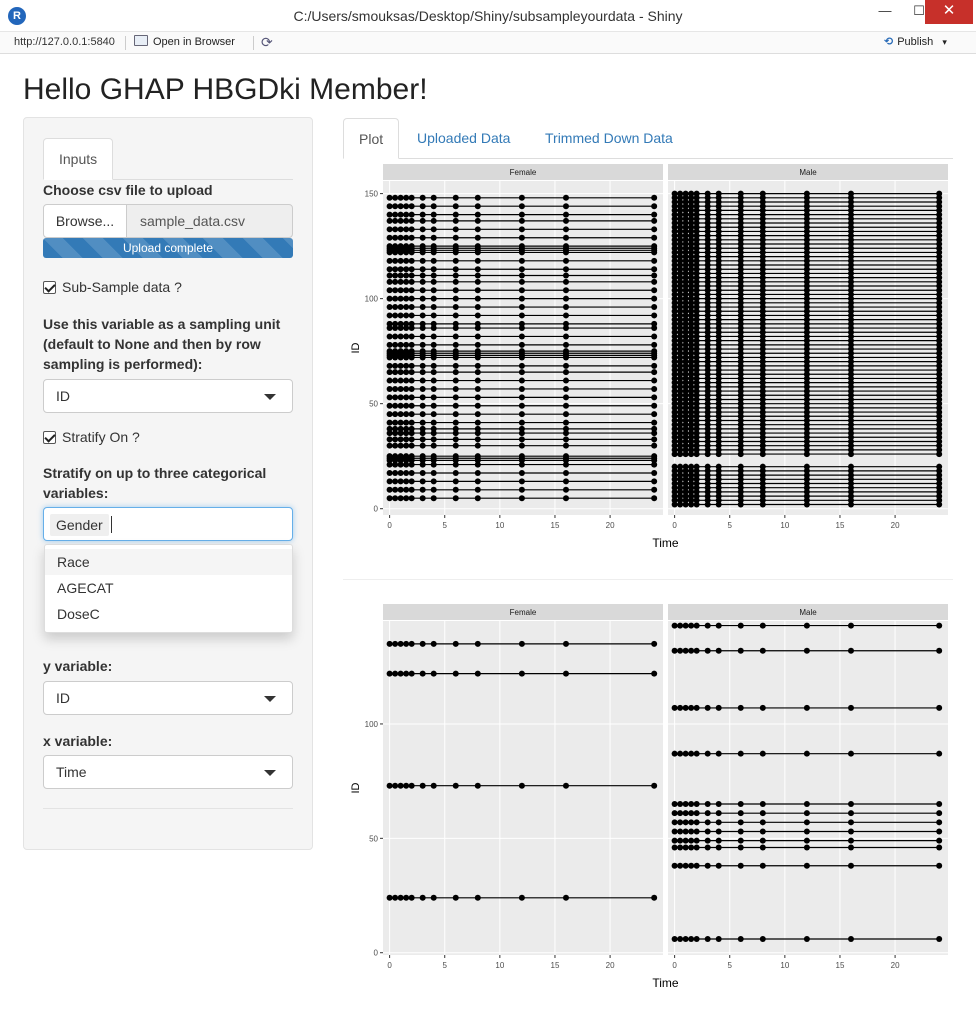 The image size is (976, 1011). What do you see at coordinates (944, 42) in the screenshot?
I see `publish-dropdown-icon: ▾` at bounding box center [944, 42].